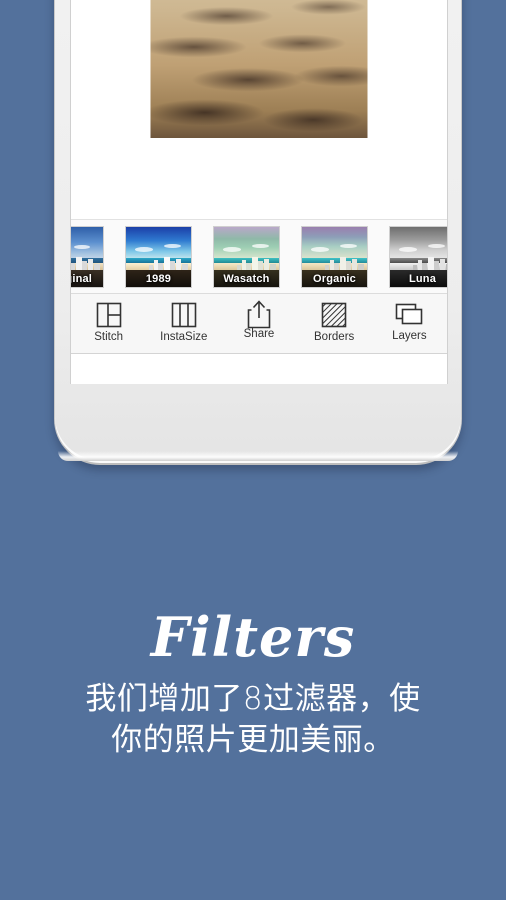  What do you see at coordinates (334, 278) in the screenshot?
I see `filter-label: Organic` at bounding box center [334, 278].